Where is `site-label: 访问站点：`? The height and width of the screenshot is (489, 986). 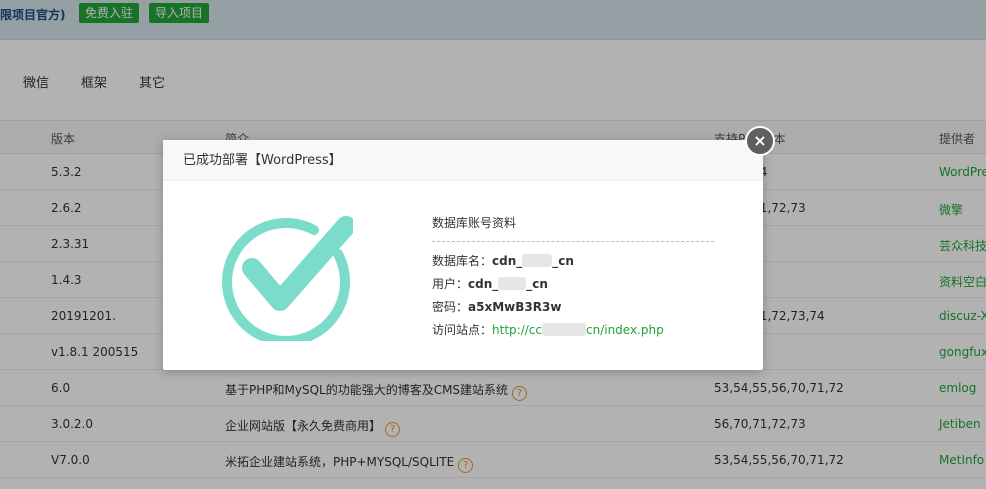 site-label: 访问站点： is located at coordinates (462, 330).